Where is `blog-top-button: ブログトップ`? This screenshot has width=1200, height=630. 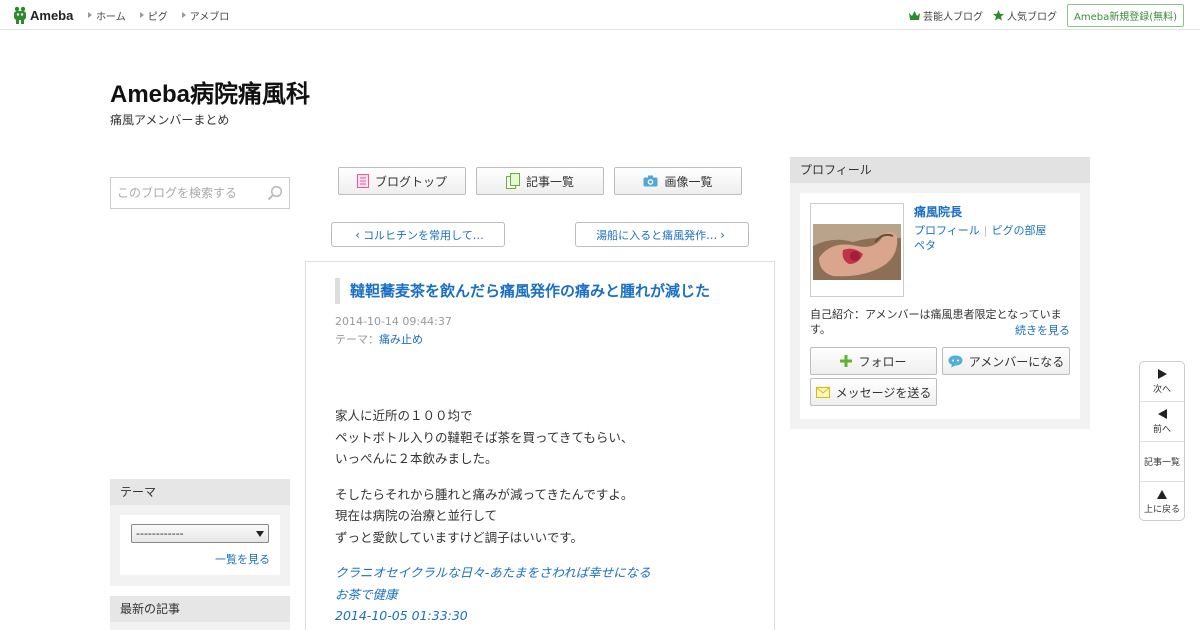 blog-top-button: ブログトップ is located at coordinates (402, 181).